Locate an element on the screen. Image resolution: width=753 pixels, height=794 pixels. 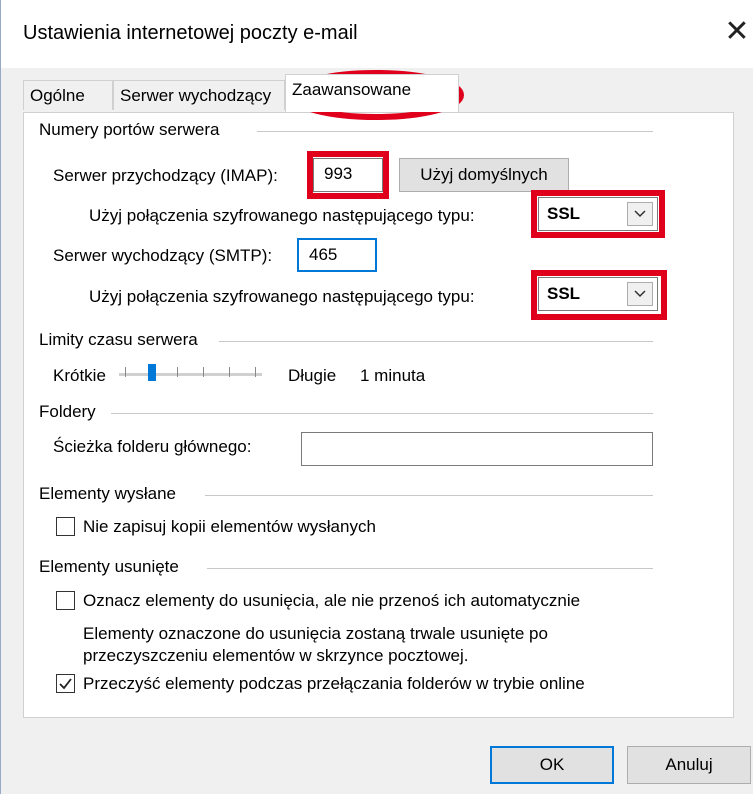
tab-label: Zaawansowane is located at coordinates (352, 89).